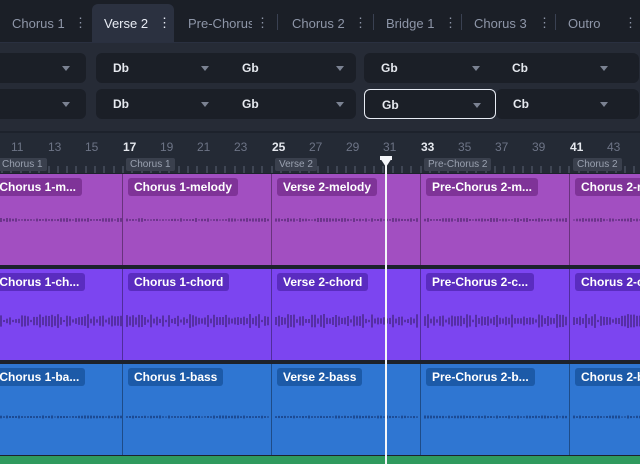 Image resolution: width=640 pixels, height=464 pixels. I want to click on bar-number: 33, so click(428, 147).